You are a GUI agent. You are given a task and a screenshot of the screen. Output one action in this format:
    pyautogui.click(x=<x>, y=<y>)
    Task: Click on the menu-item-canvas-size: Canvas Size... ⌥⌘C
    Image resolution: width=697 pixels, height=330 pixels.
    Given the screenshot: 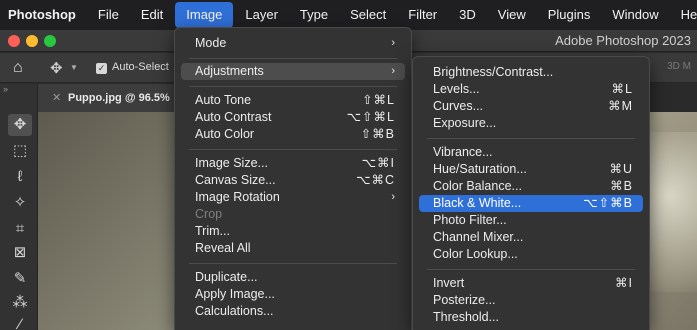 What is the action you would take?
    pyautogui.click(x=293, y=180)
    